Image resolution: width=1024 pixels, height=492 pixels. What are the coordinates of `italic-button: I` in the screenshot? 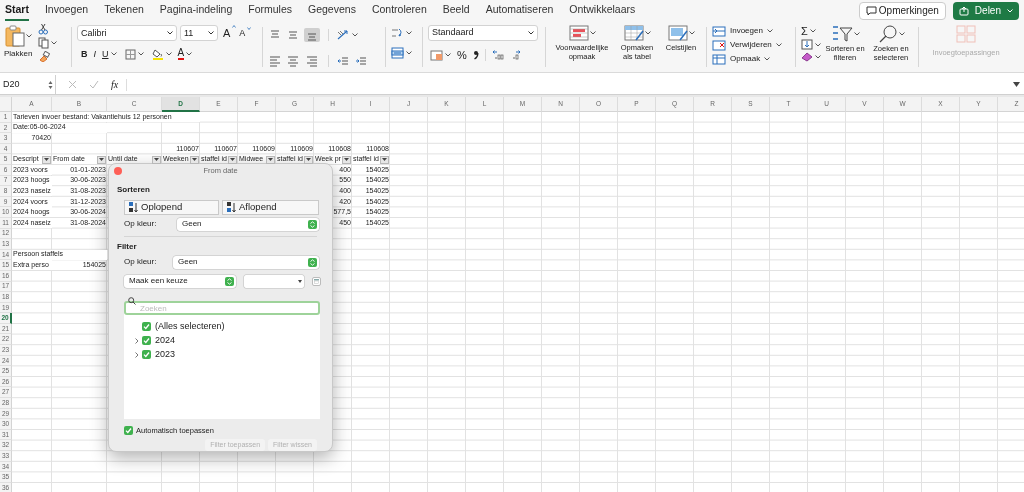 It's located at (94, 54).